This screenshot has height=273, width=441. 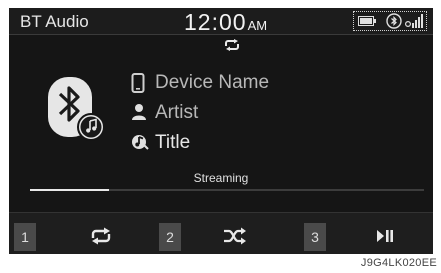 I want to click on status-bar: BT Audio 12:00AM, so click(x=221, y=21).